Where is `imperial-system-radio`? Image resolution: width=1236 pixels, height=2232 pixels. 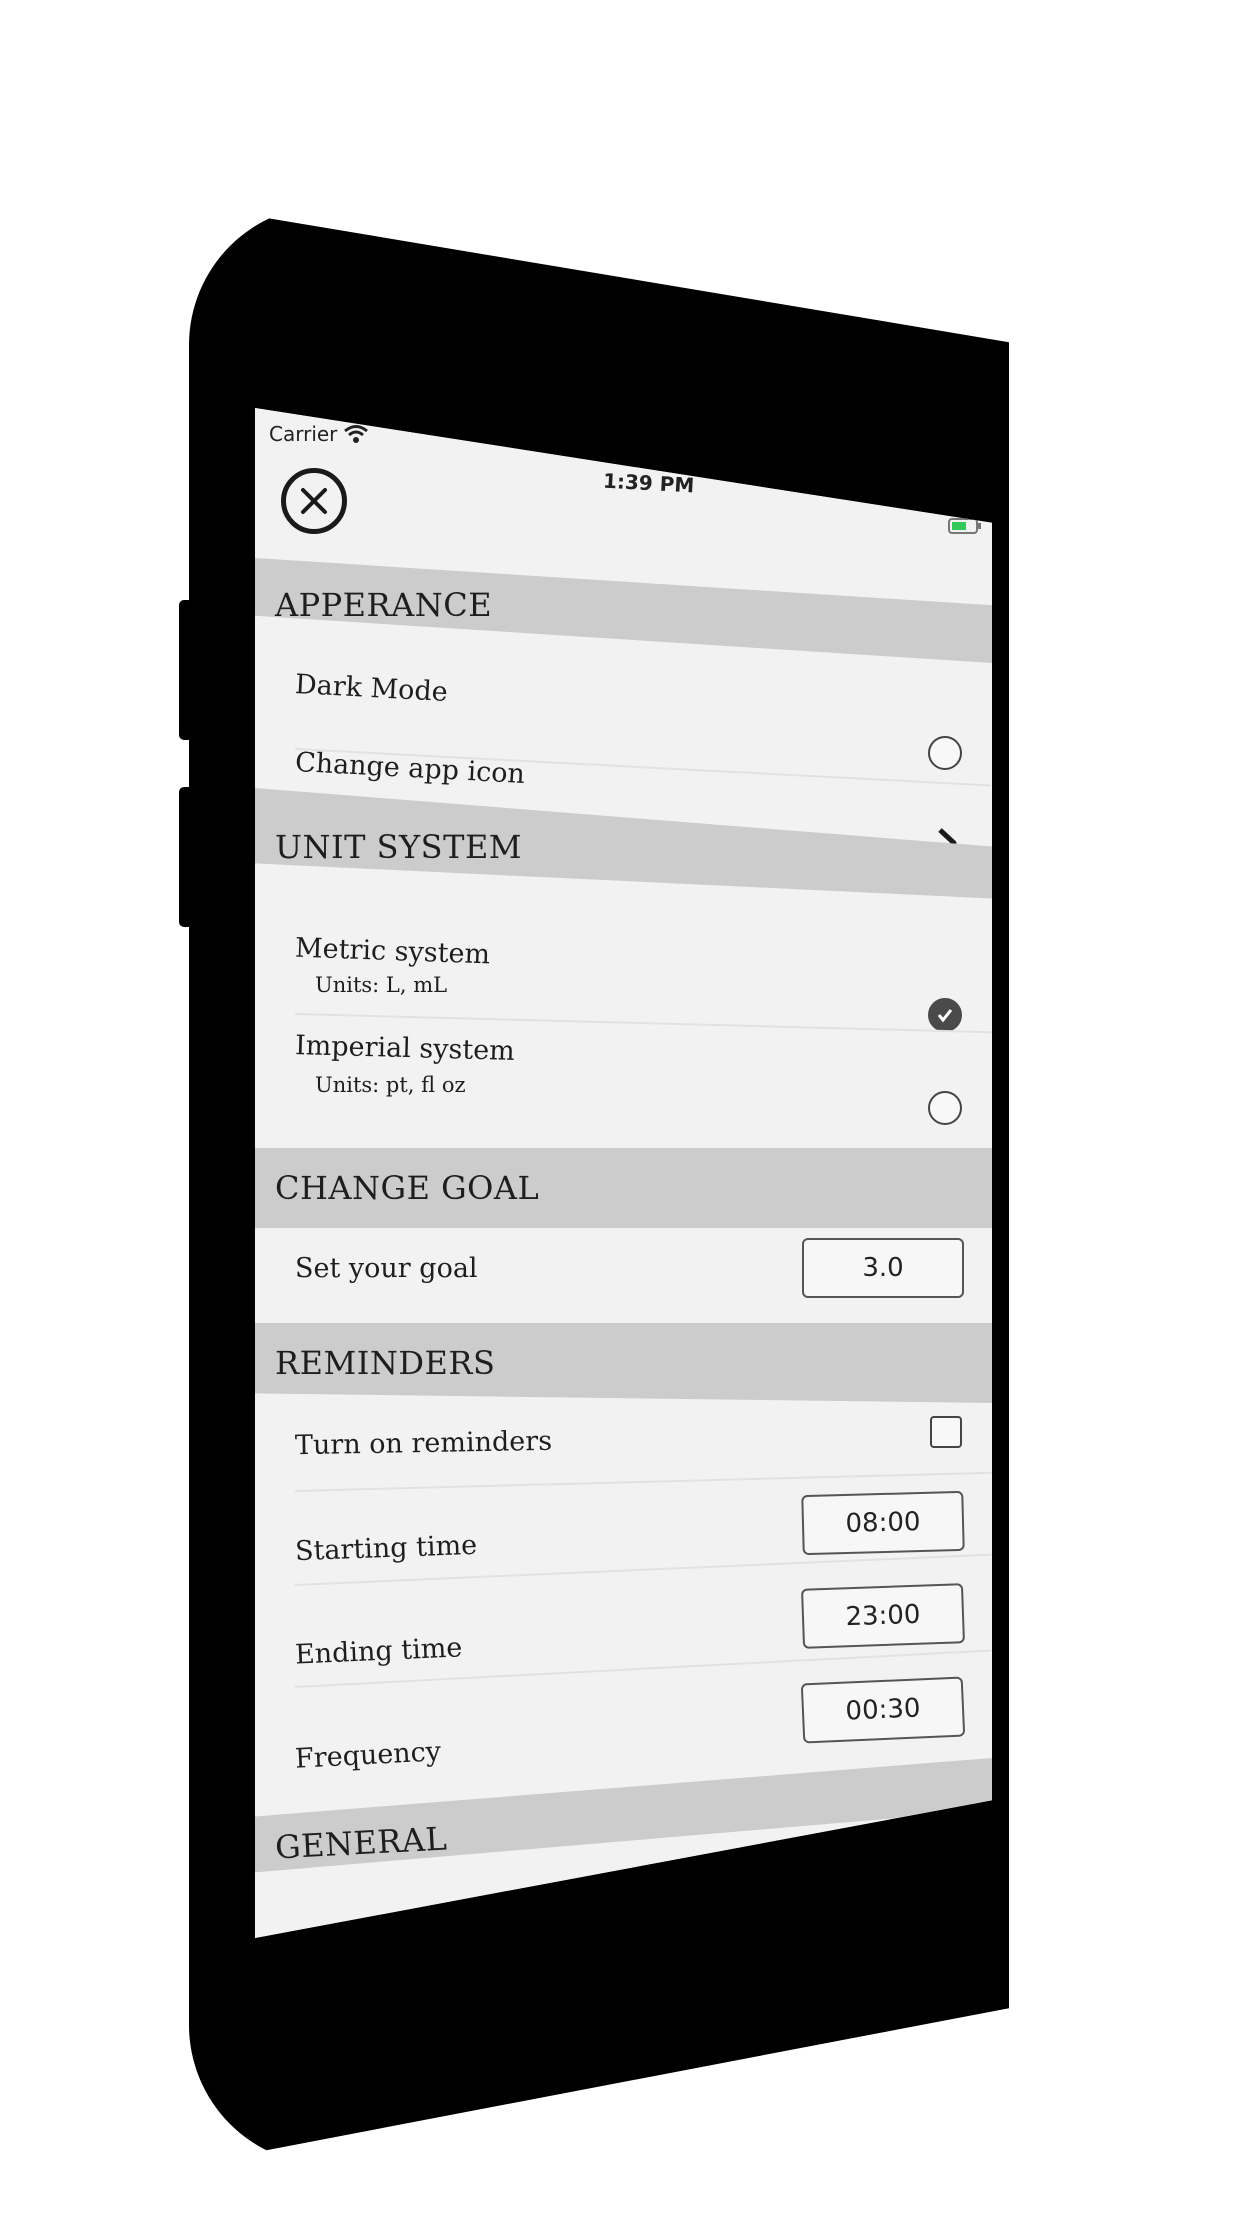
imperial-system-radio is located at coordinates (945, 1108).